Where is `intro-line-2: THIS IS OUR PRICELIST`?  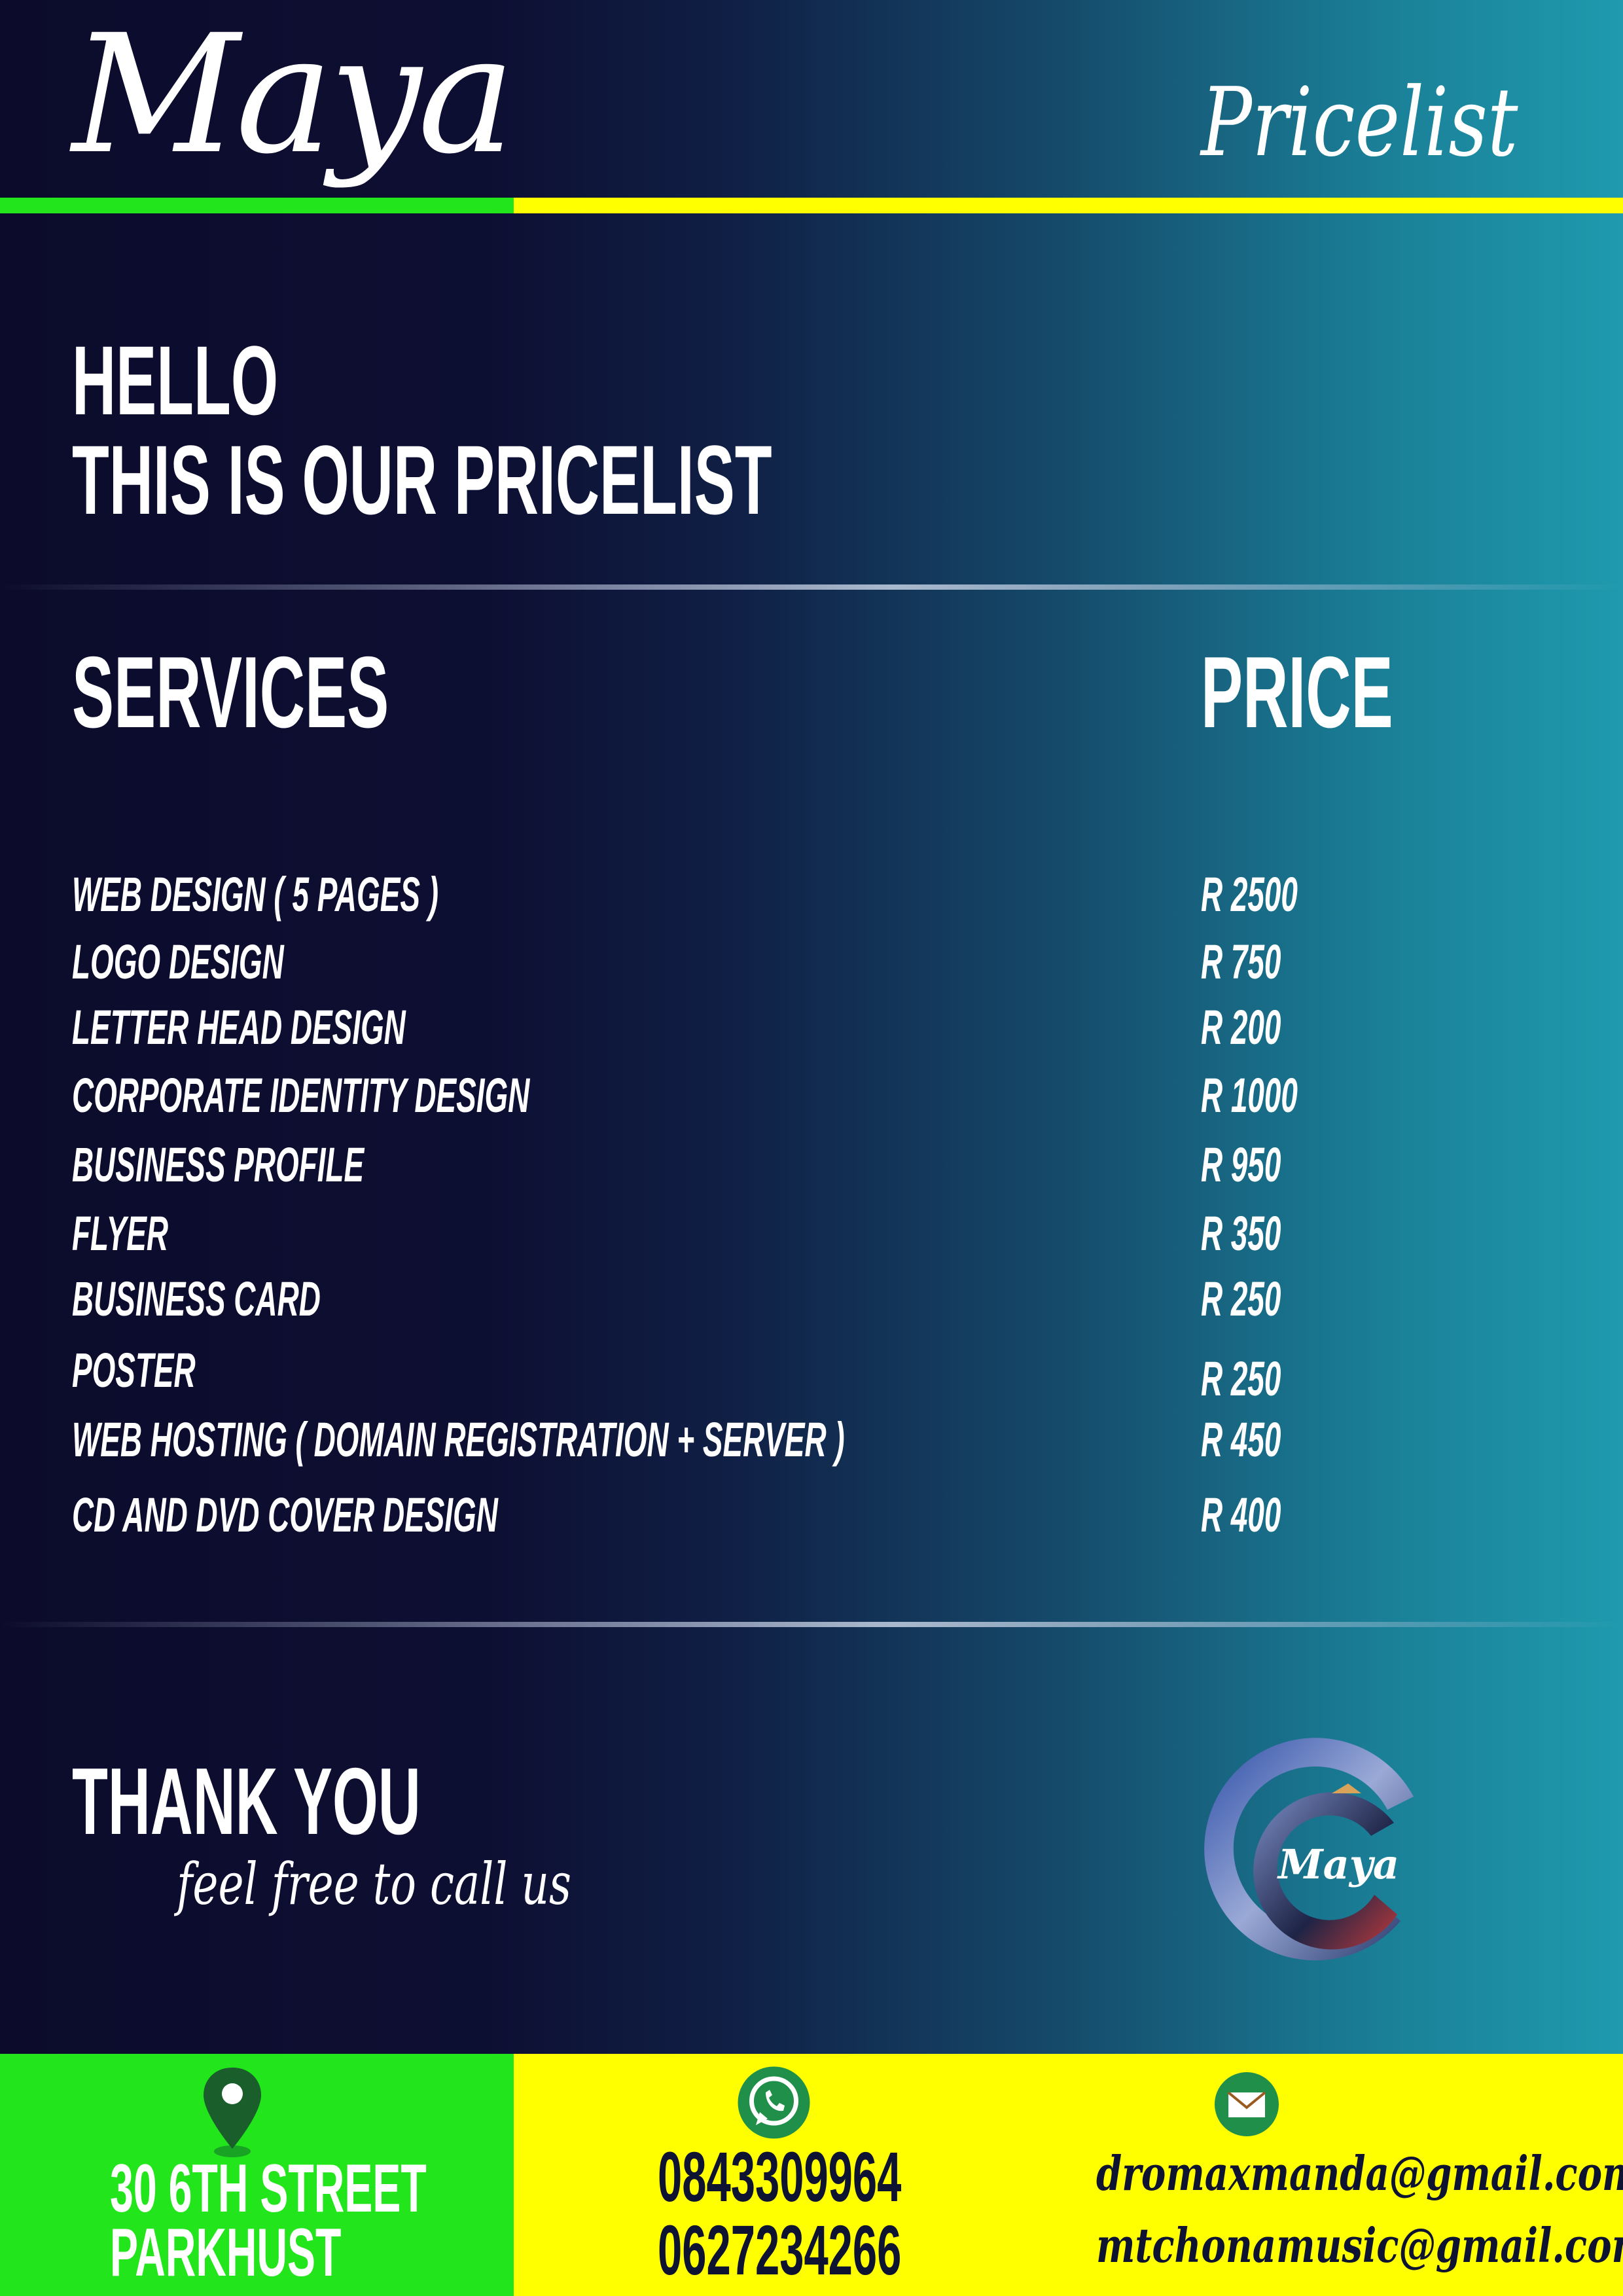
intro-line-2: THIS IS OUR PRICELIST is located at coordinates (422, 480).